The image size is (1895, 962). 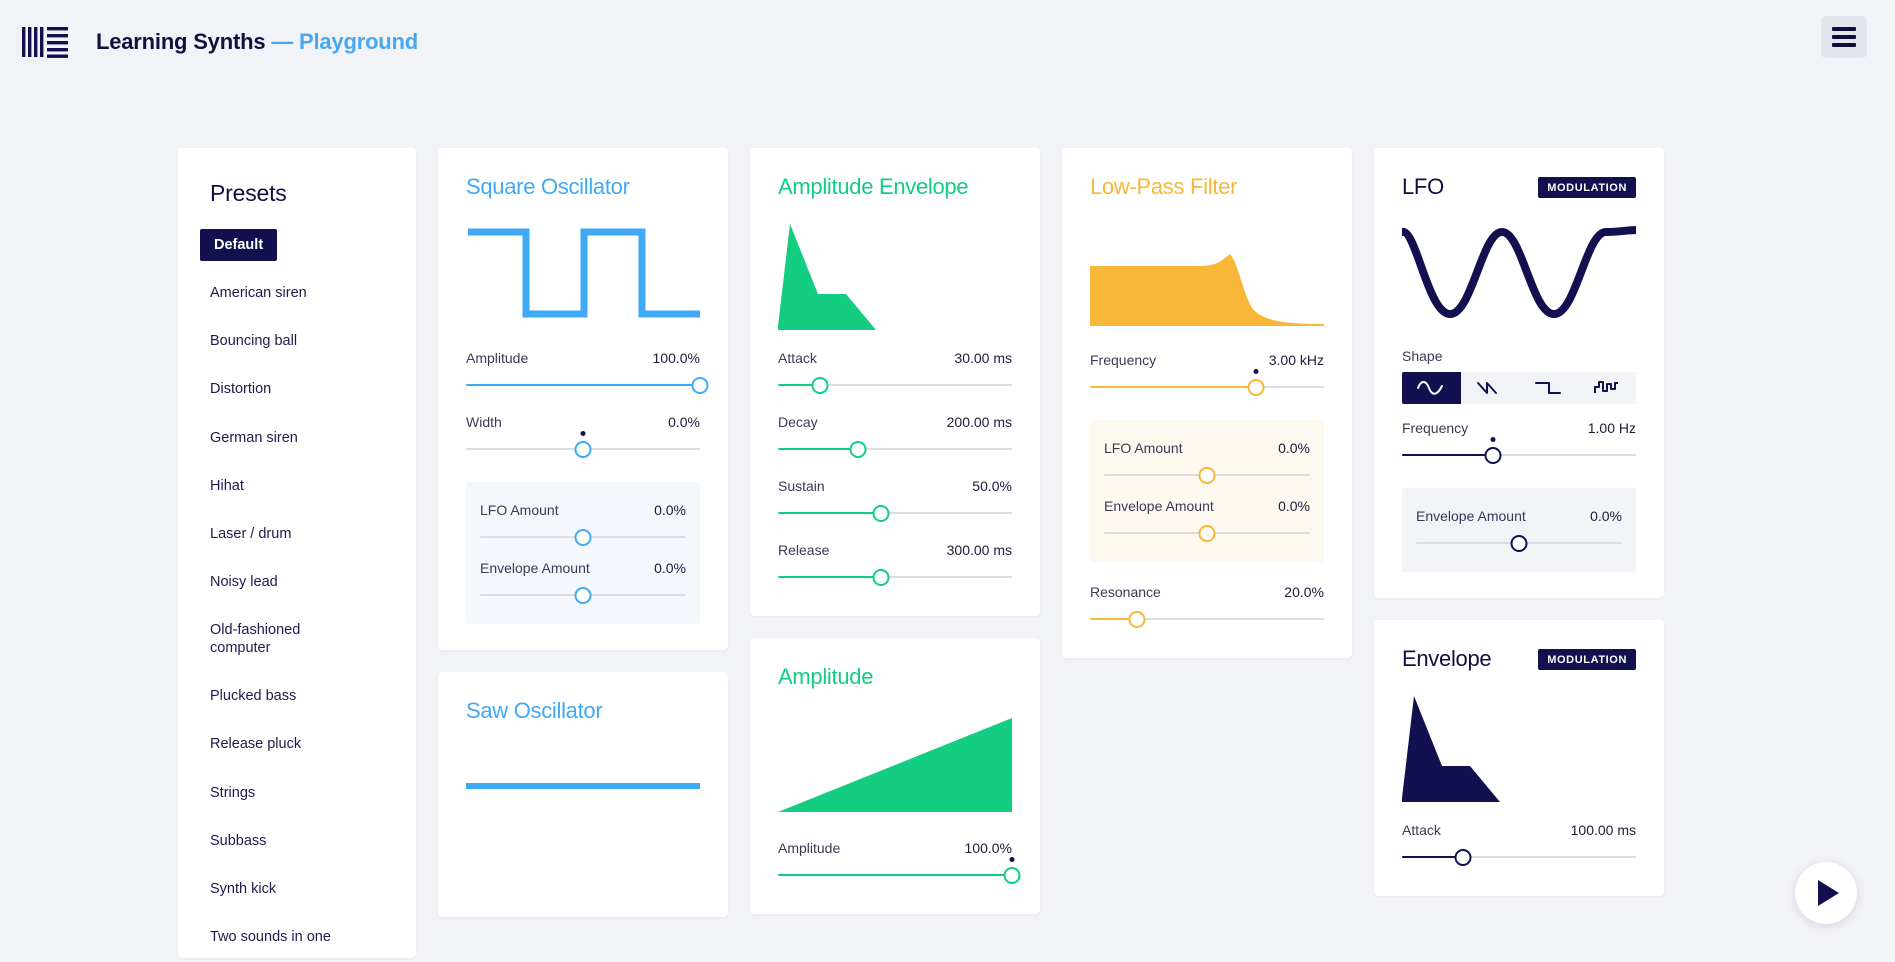 What do you see at coordinates (257, 341) in the screenshot?
I see `preset-item: Bouncing ball` at bounding box center [257, 341].